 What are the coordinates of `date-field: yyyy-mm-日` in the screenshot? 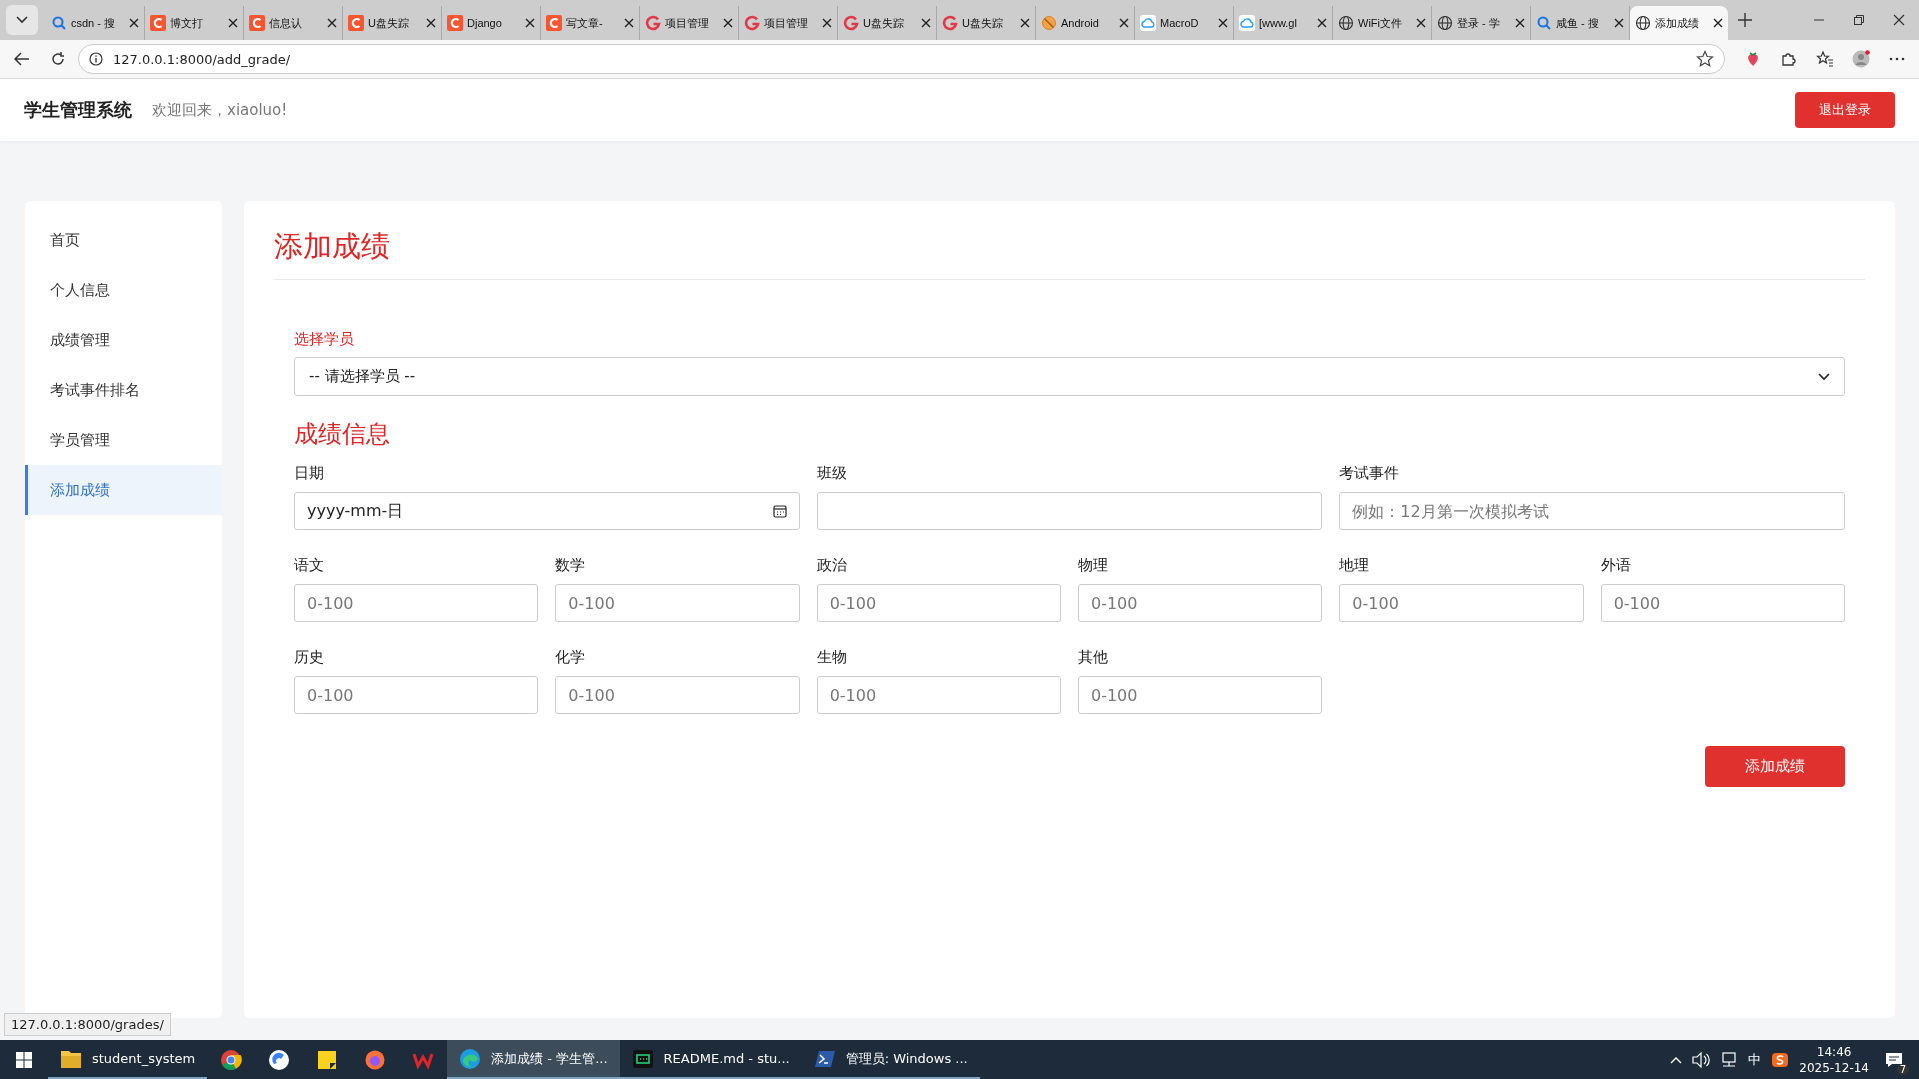 It's located at (547, 511).